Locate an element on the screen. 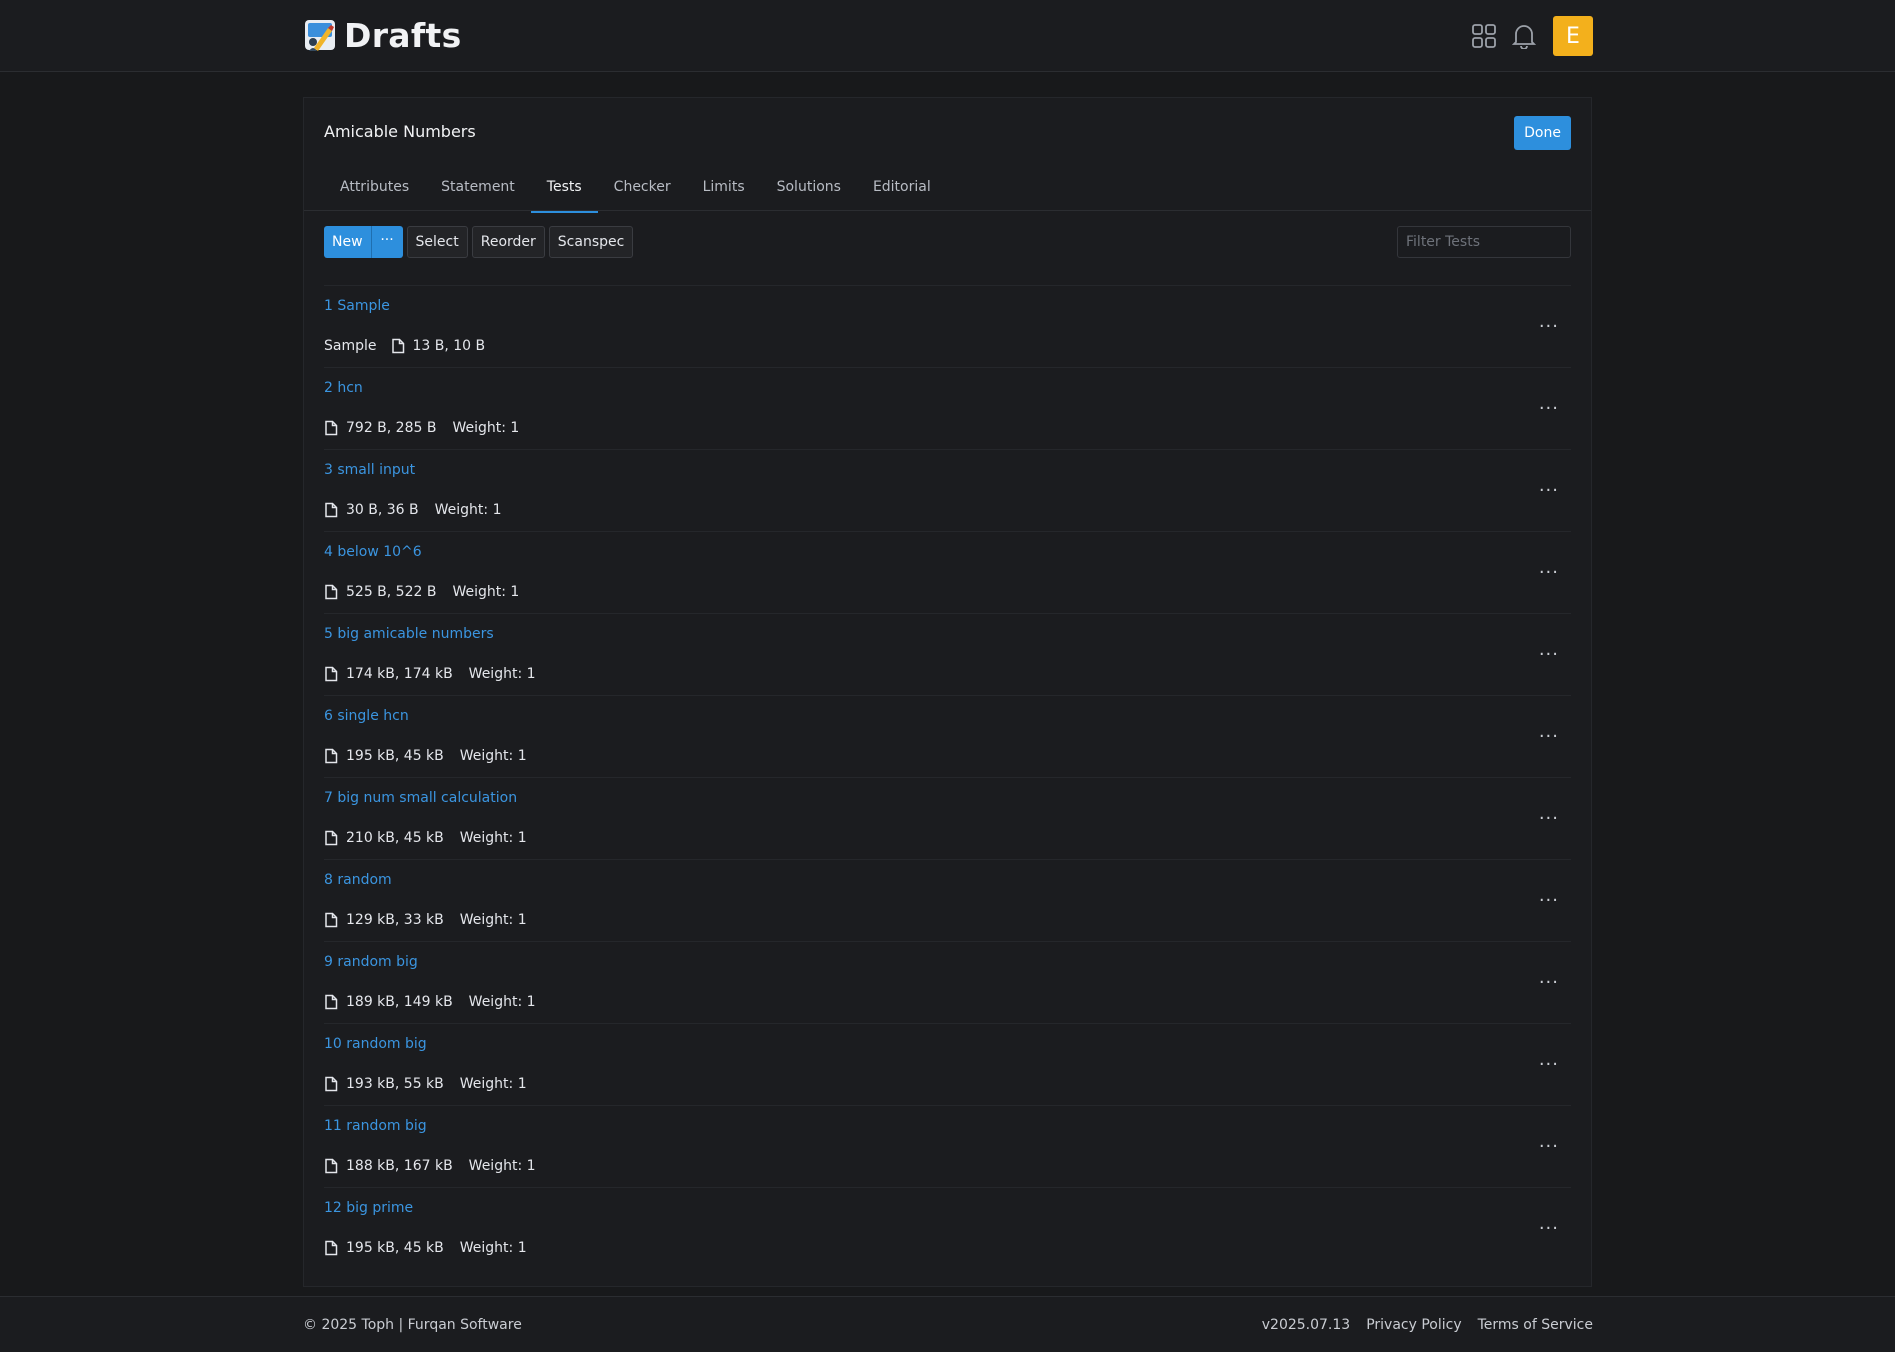 The height and width of the screenshot is (1352, 1895). test-sizes: 129 kB, 33 kB is located at coordinates (395, 920).